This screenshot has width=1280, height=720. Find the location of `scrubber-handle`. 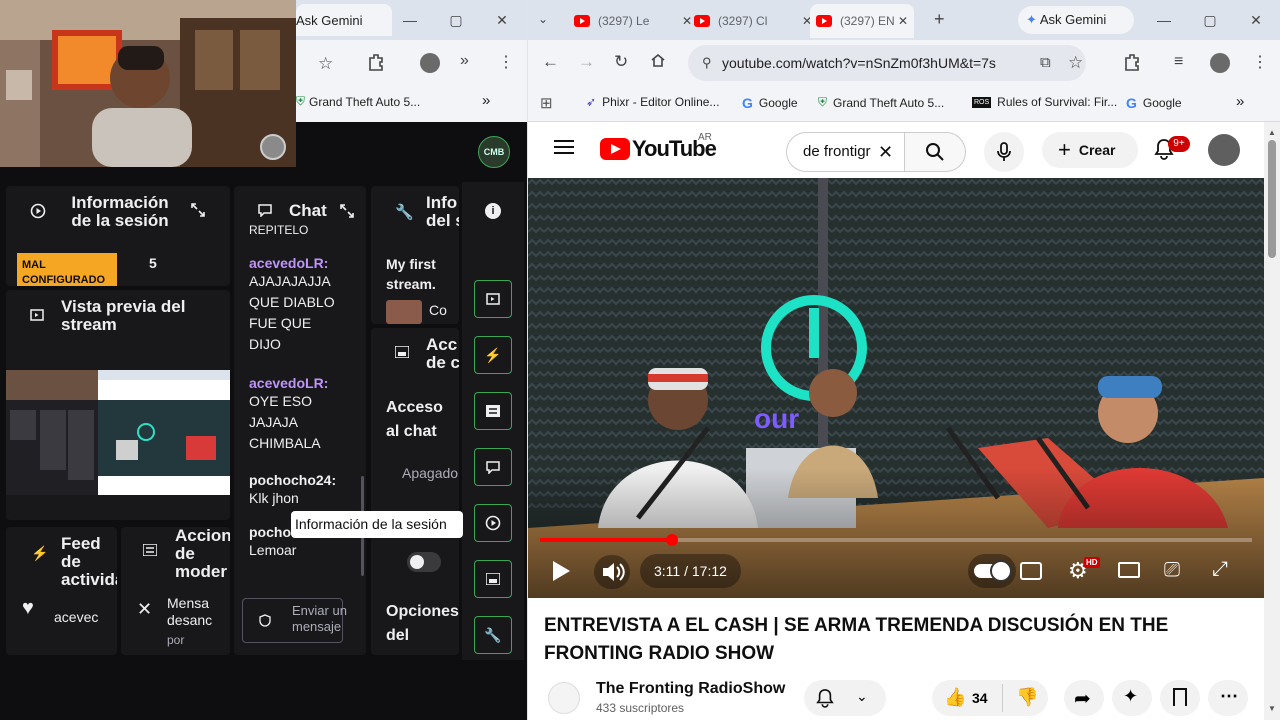

scrubber-handle is located at coordinates (672, 540).